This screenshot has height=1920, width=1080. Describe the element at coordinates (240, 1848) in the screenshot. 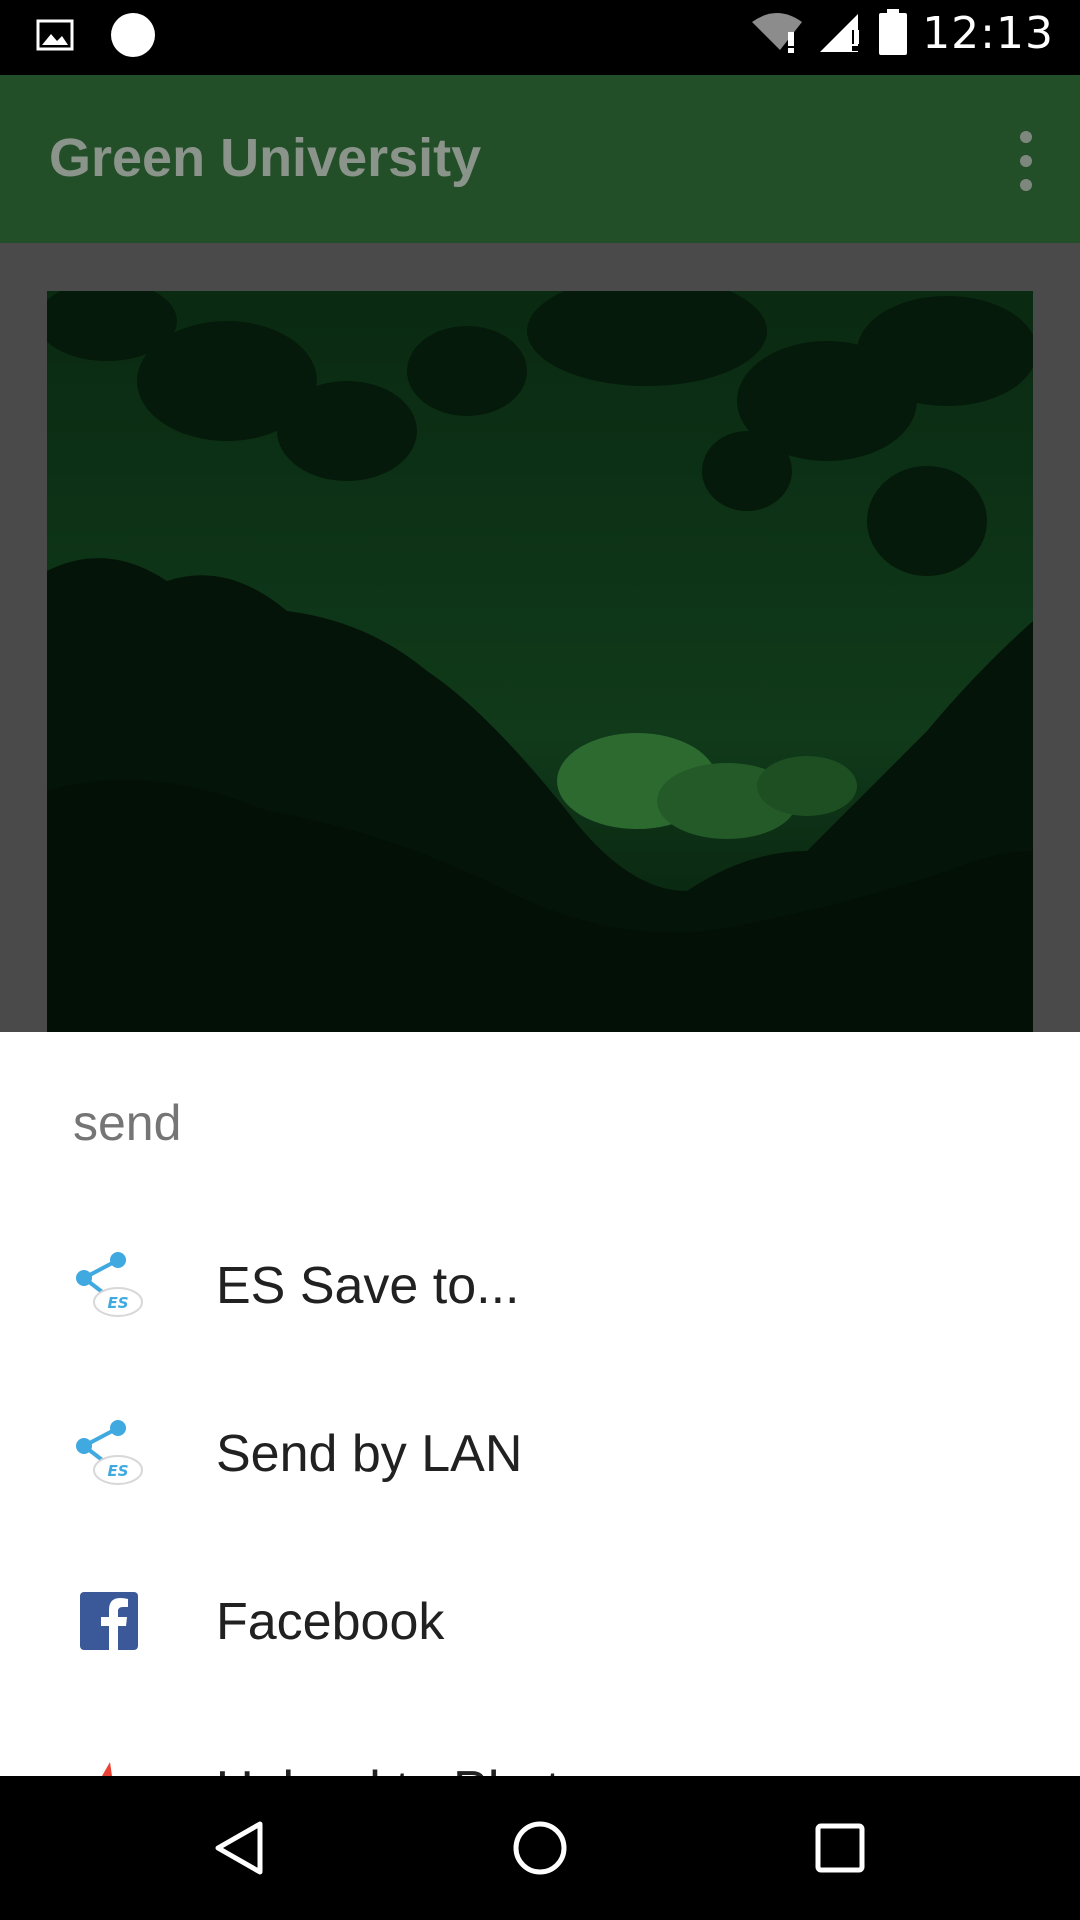

I see `back-icon` at that location.